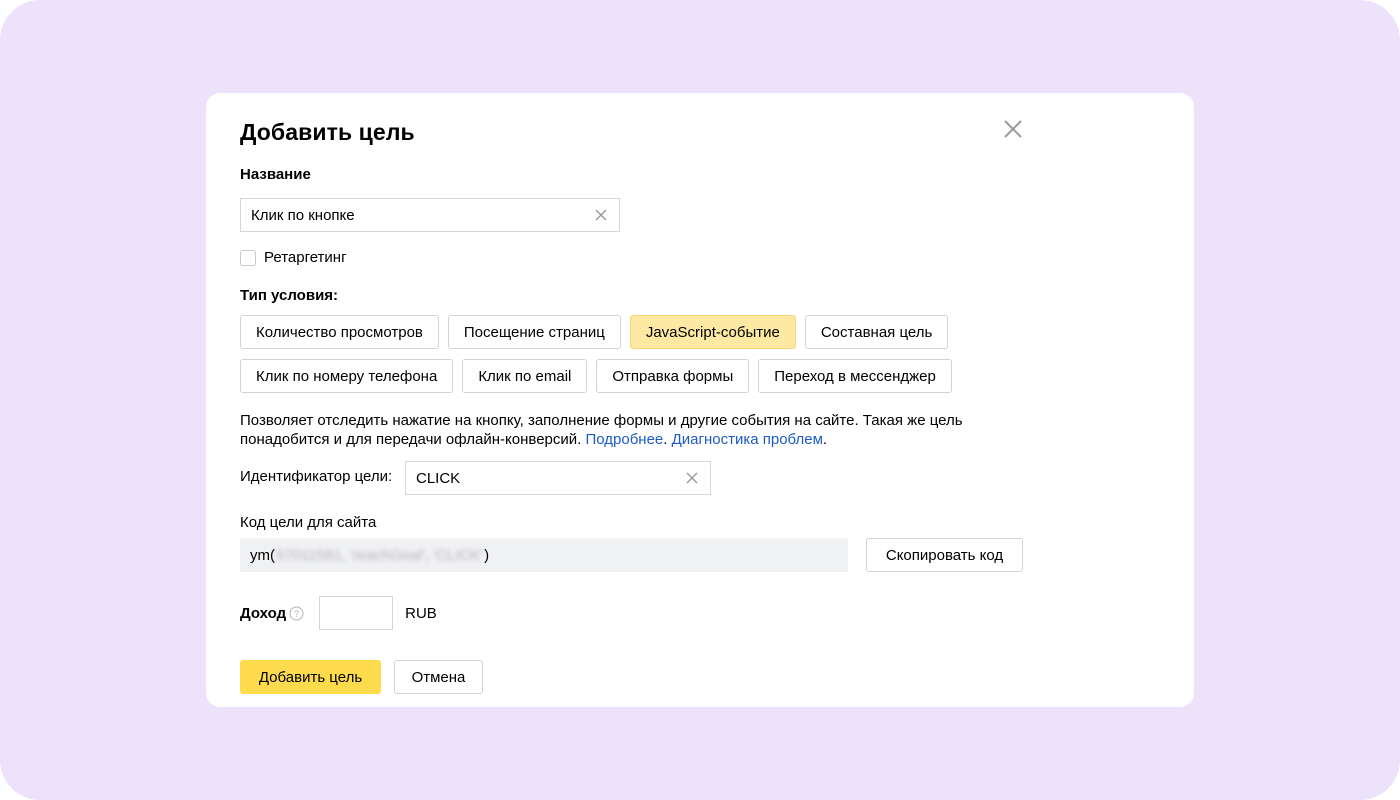 This screenshot has width=1400, height=800. Describe the element at coordinates (438, 478) in the screenshot. I see `goal-id-value: CLICK` at that location.